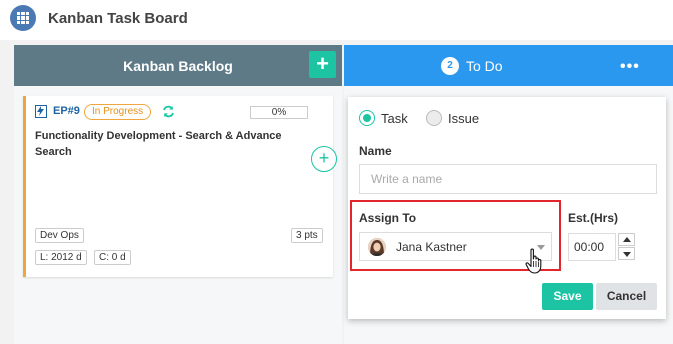  I want to click on hand-cursor-icon, so click(533, 261).